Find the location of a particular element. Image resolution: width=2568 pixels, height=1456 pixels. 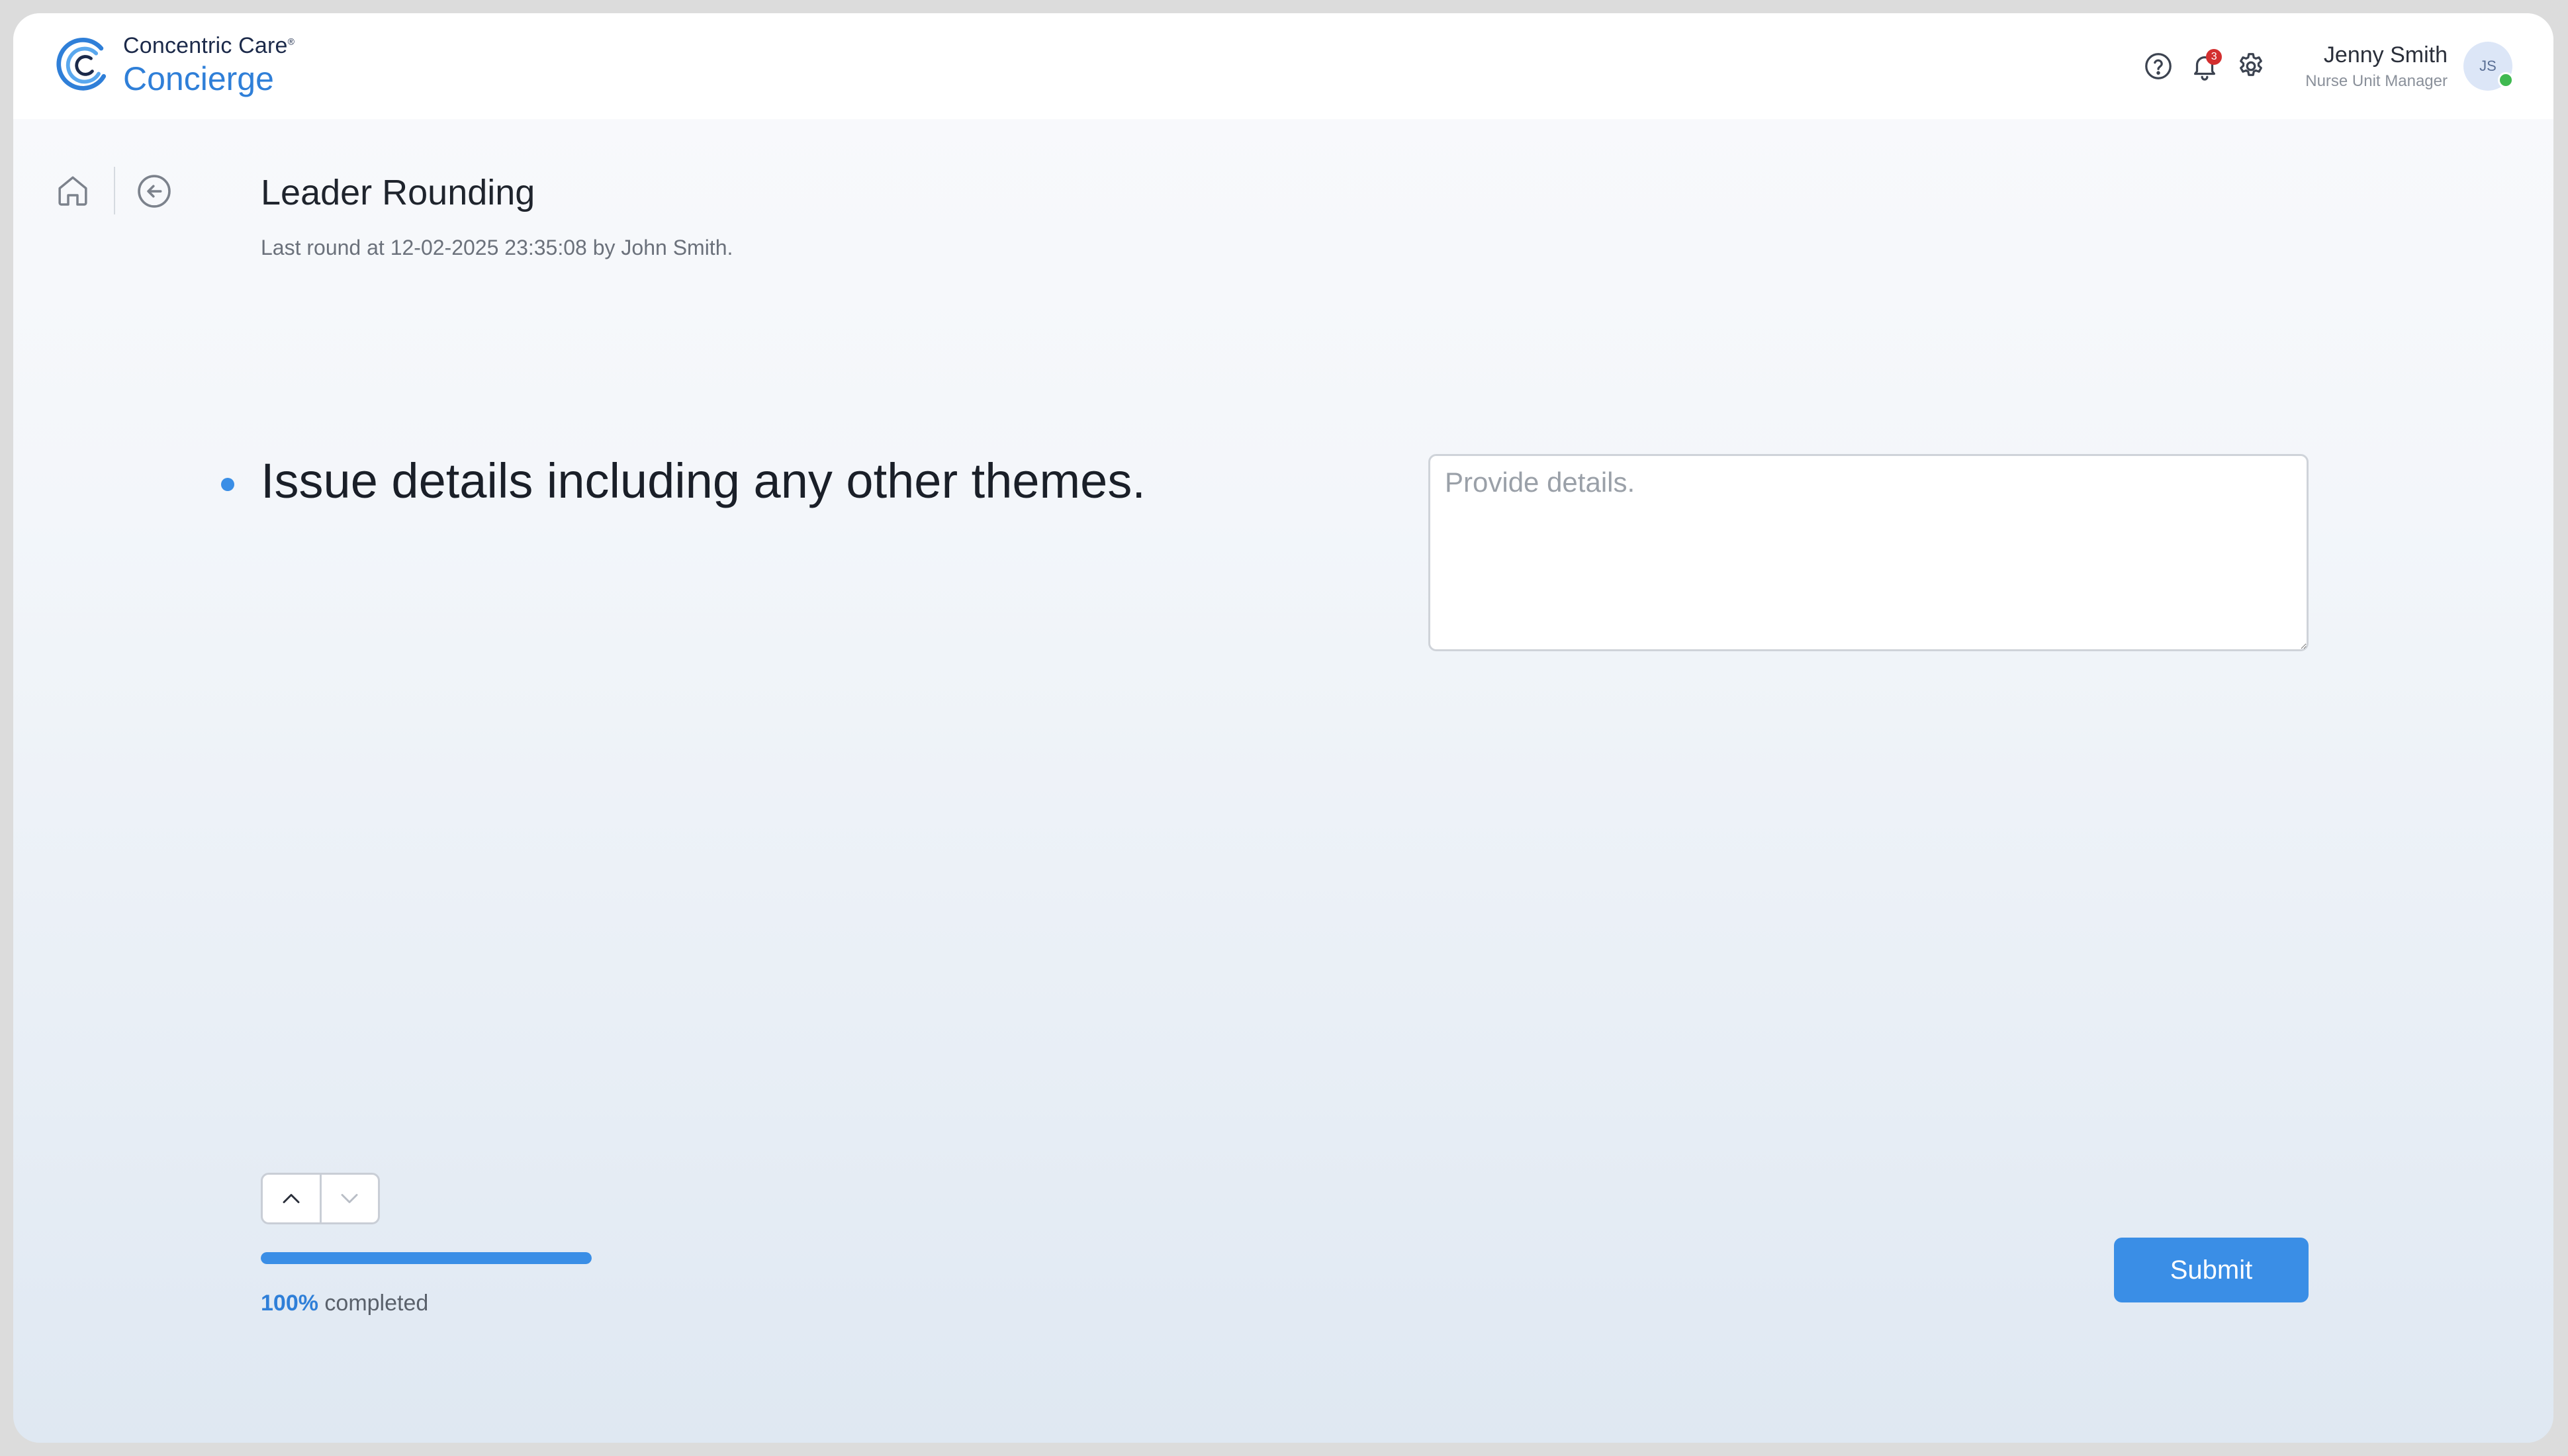

nav-divider is located at coordinates (114, 191).